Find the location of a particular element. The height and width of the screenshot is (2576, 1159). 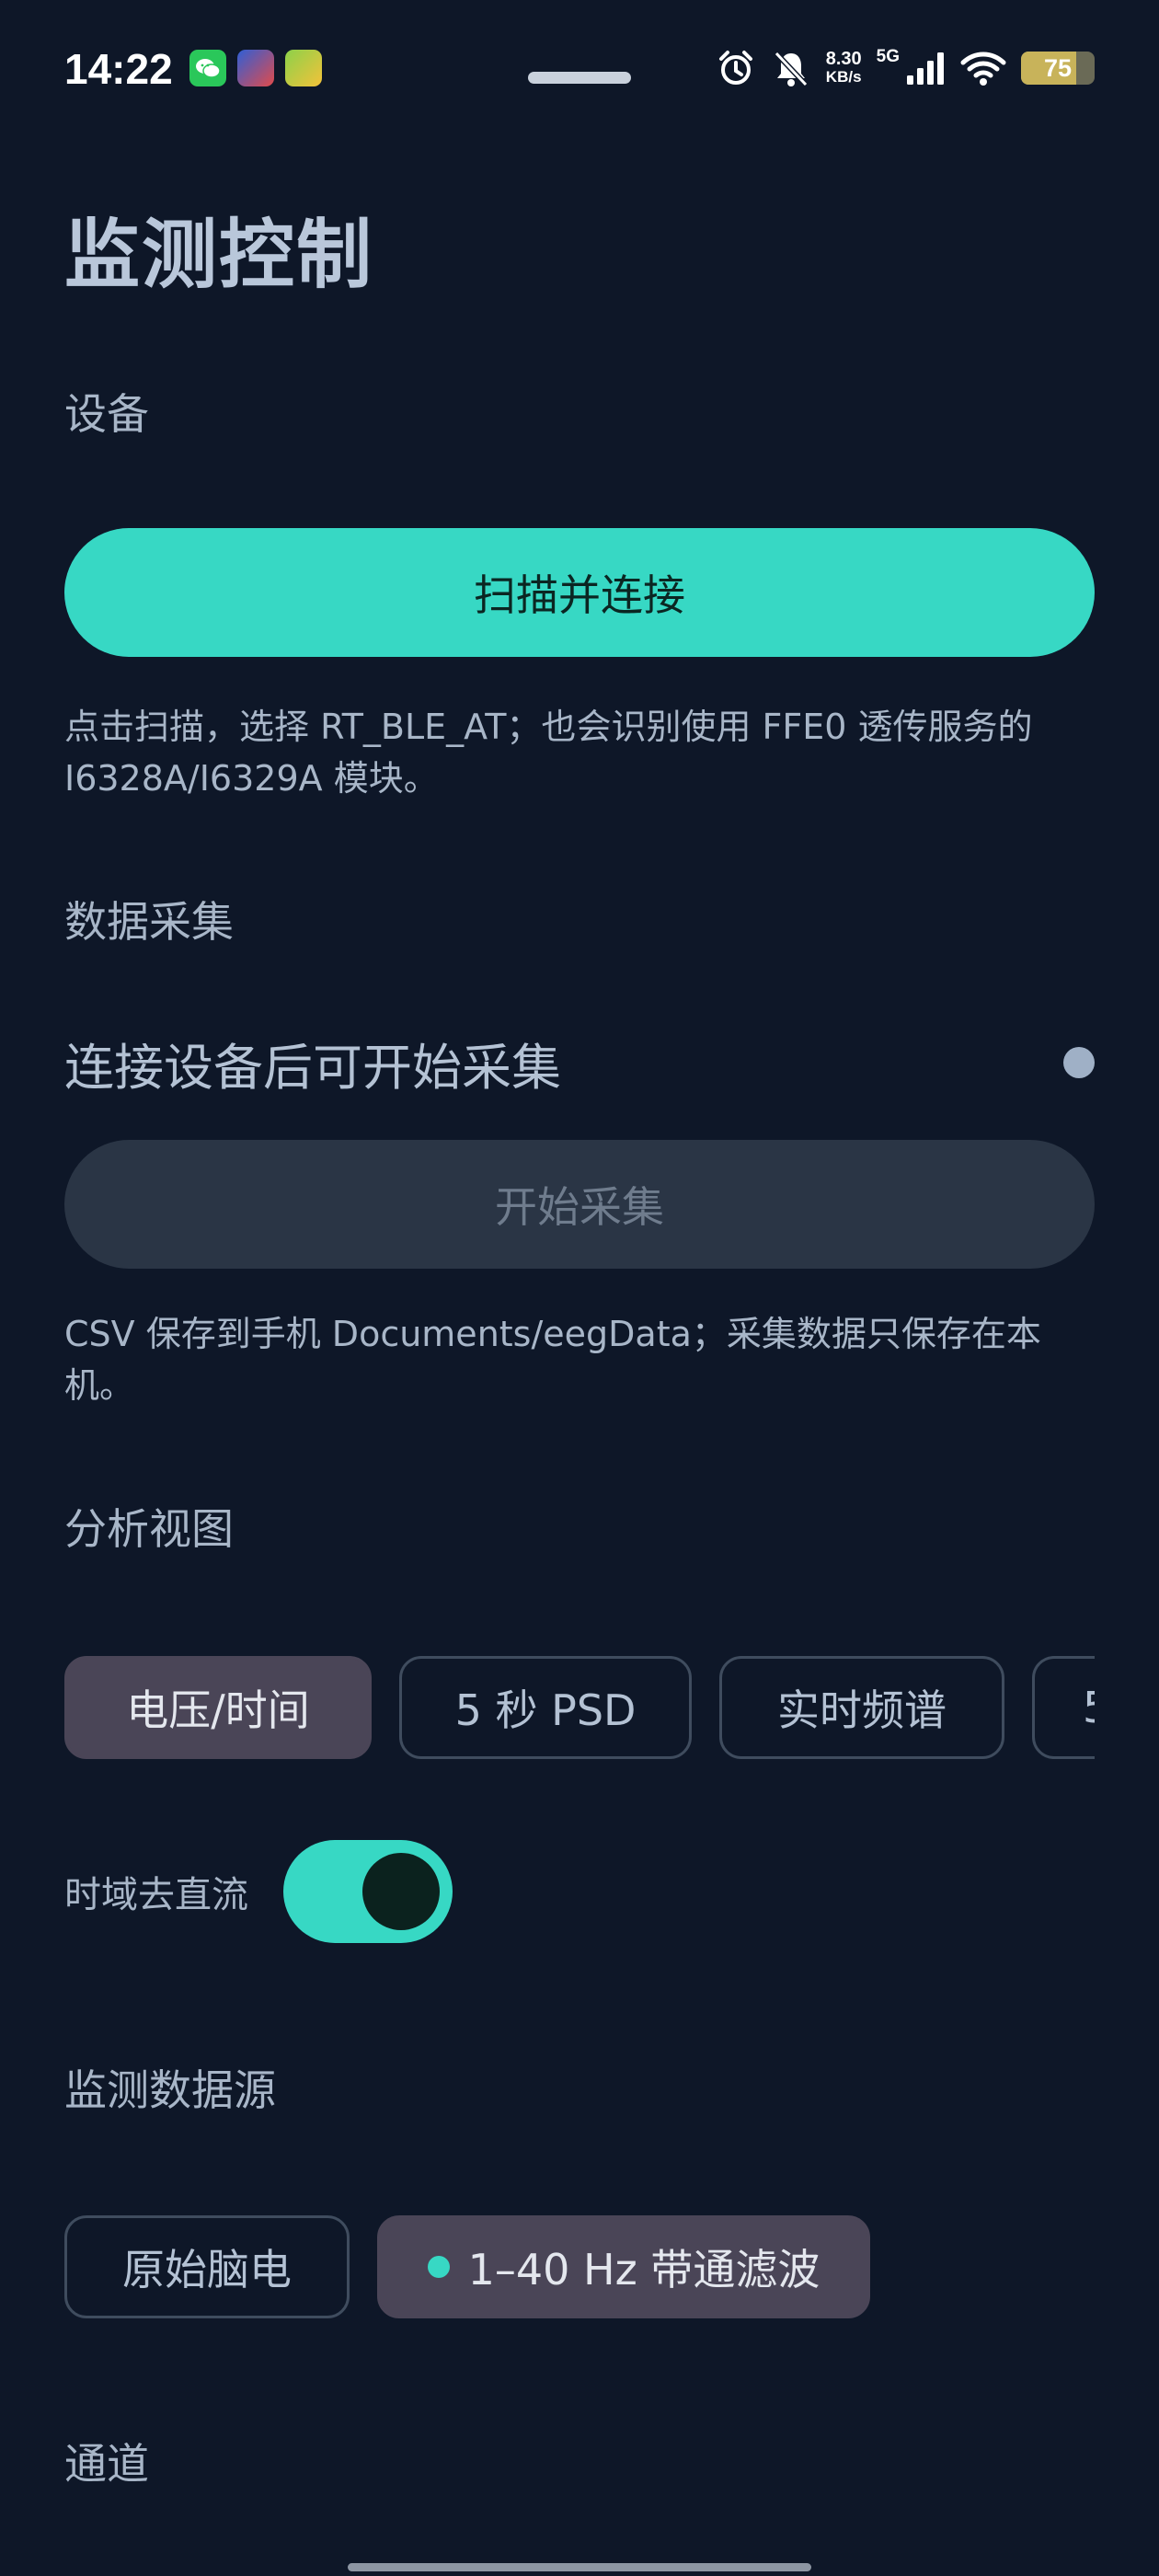

view-tab-voltage-time: 电压/时间 is located at coordinates (218, 1707).